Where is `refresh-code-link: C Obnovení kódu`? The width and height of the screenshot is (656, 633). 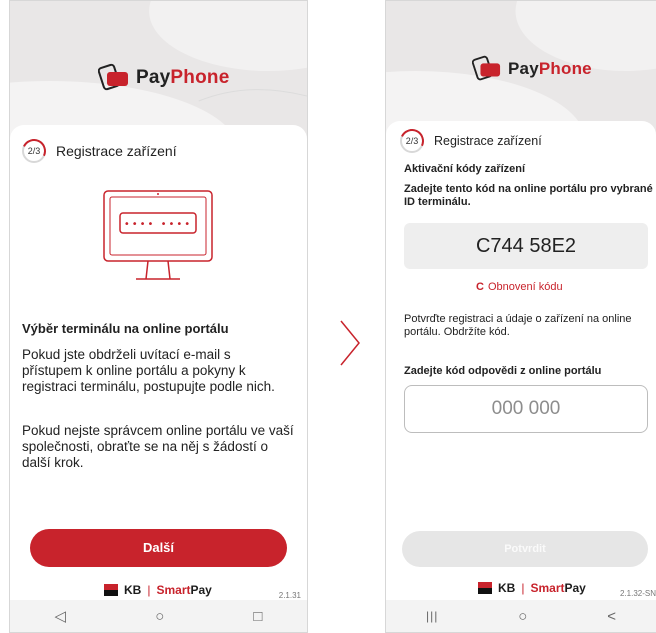 refresh-code-link: C Obnovení kódu is located at coordinates (519, 287).